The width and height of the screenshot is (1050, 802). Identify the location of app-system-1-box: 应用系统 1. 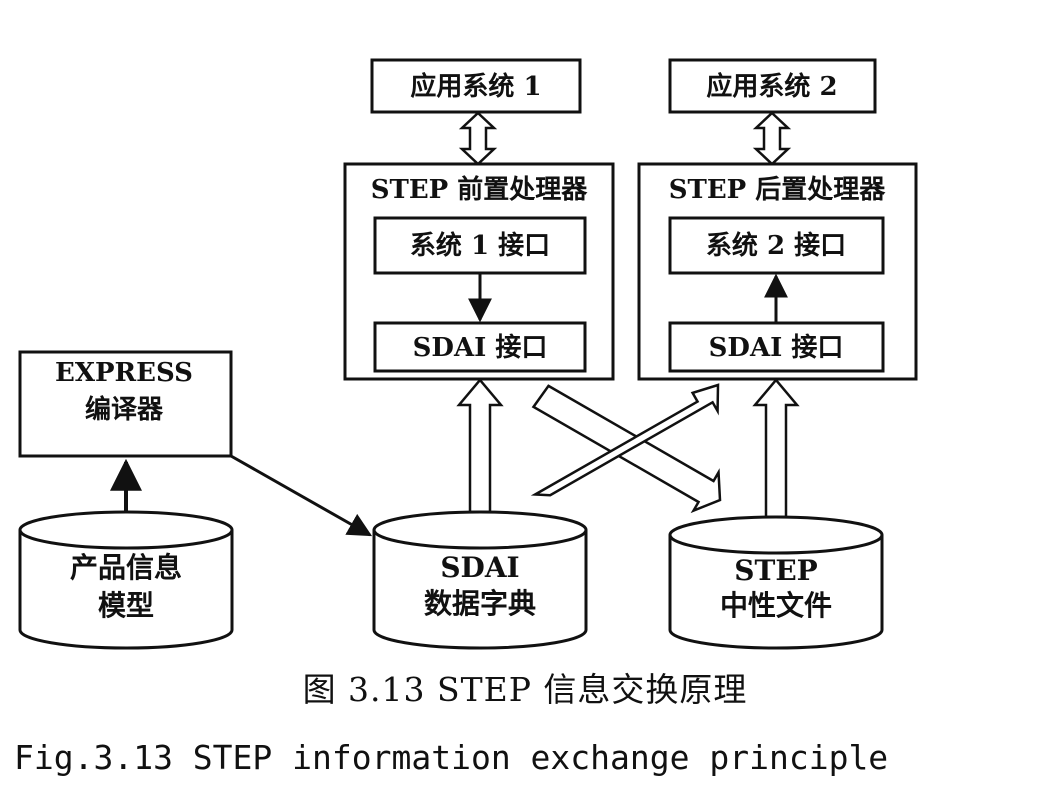
(476, 86).